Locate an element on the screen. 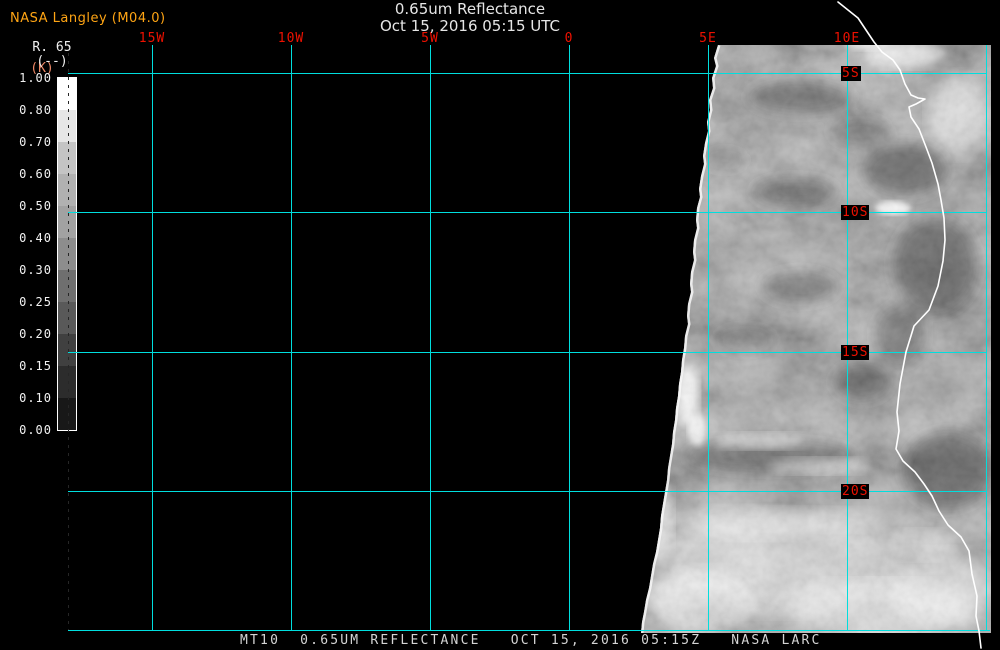 This screenshot has width=1000, height=650. colorbar-tick: 0.80 is located at coordinates (35, 110).